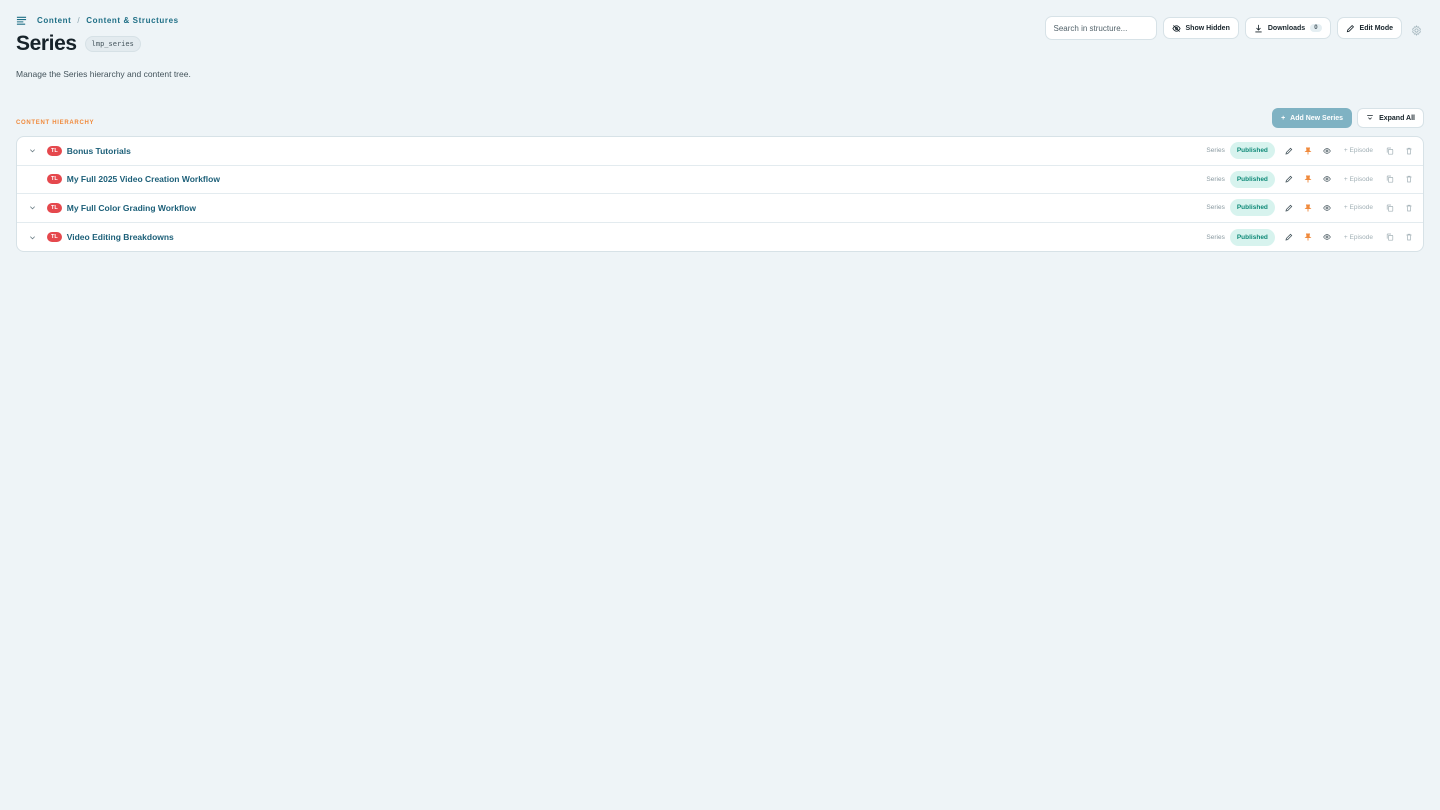 This screenshot has width=1440, height=810. Describe the element at coordinates (131, 208) in the screenshot. I see `row-title: My Full Color Grading Workflow` at that location.